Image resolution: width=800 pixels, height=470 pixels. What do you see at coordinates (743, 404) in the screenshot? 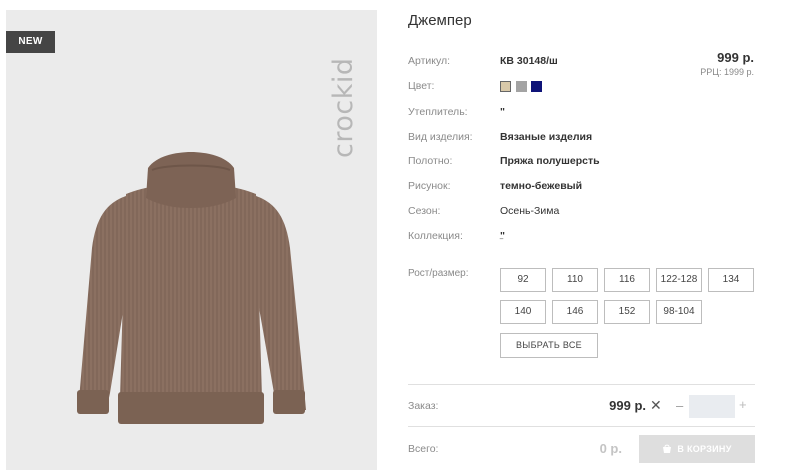
I see `quantity-increase-button: +` at bounding box center [743, 404].